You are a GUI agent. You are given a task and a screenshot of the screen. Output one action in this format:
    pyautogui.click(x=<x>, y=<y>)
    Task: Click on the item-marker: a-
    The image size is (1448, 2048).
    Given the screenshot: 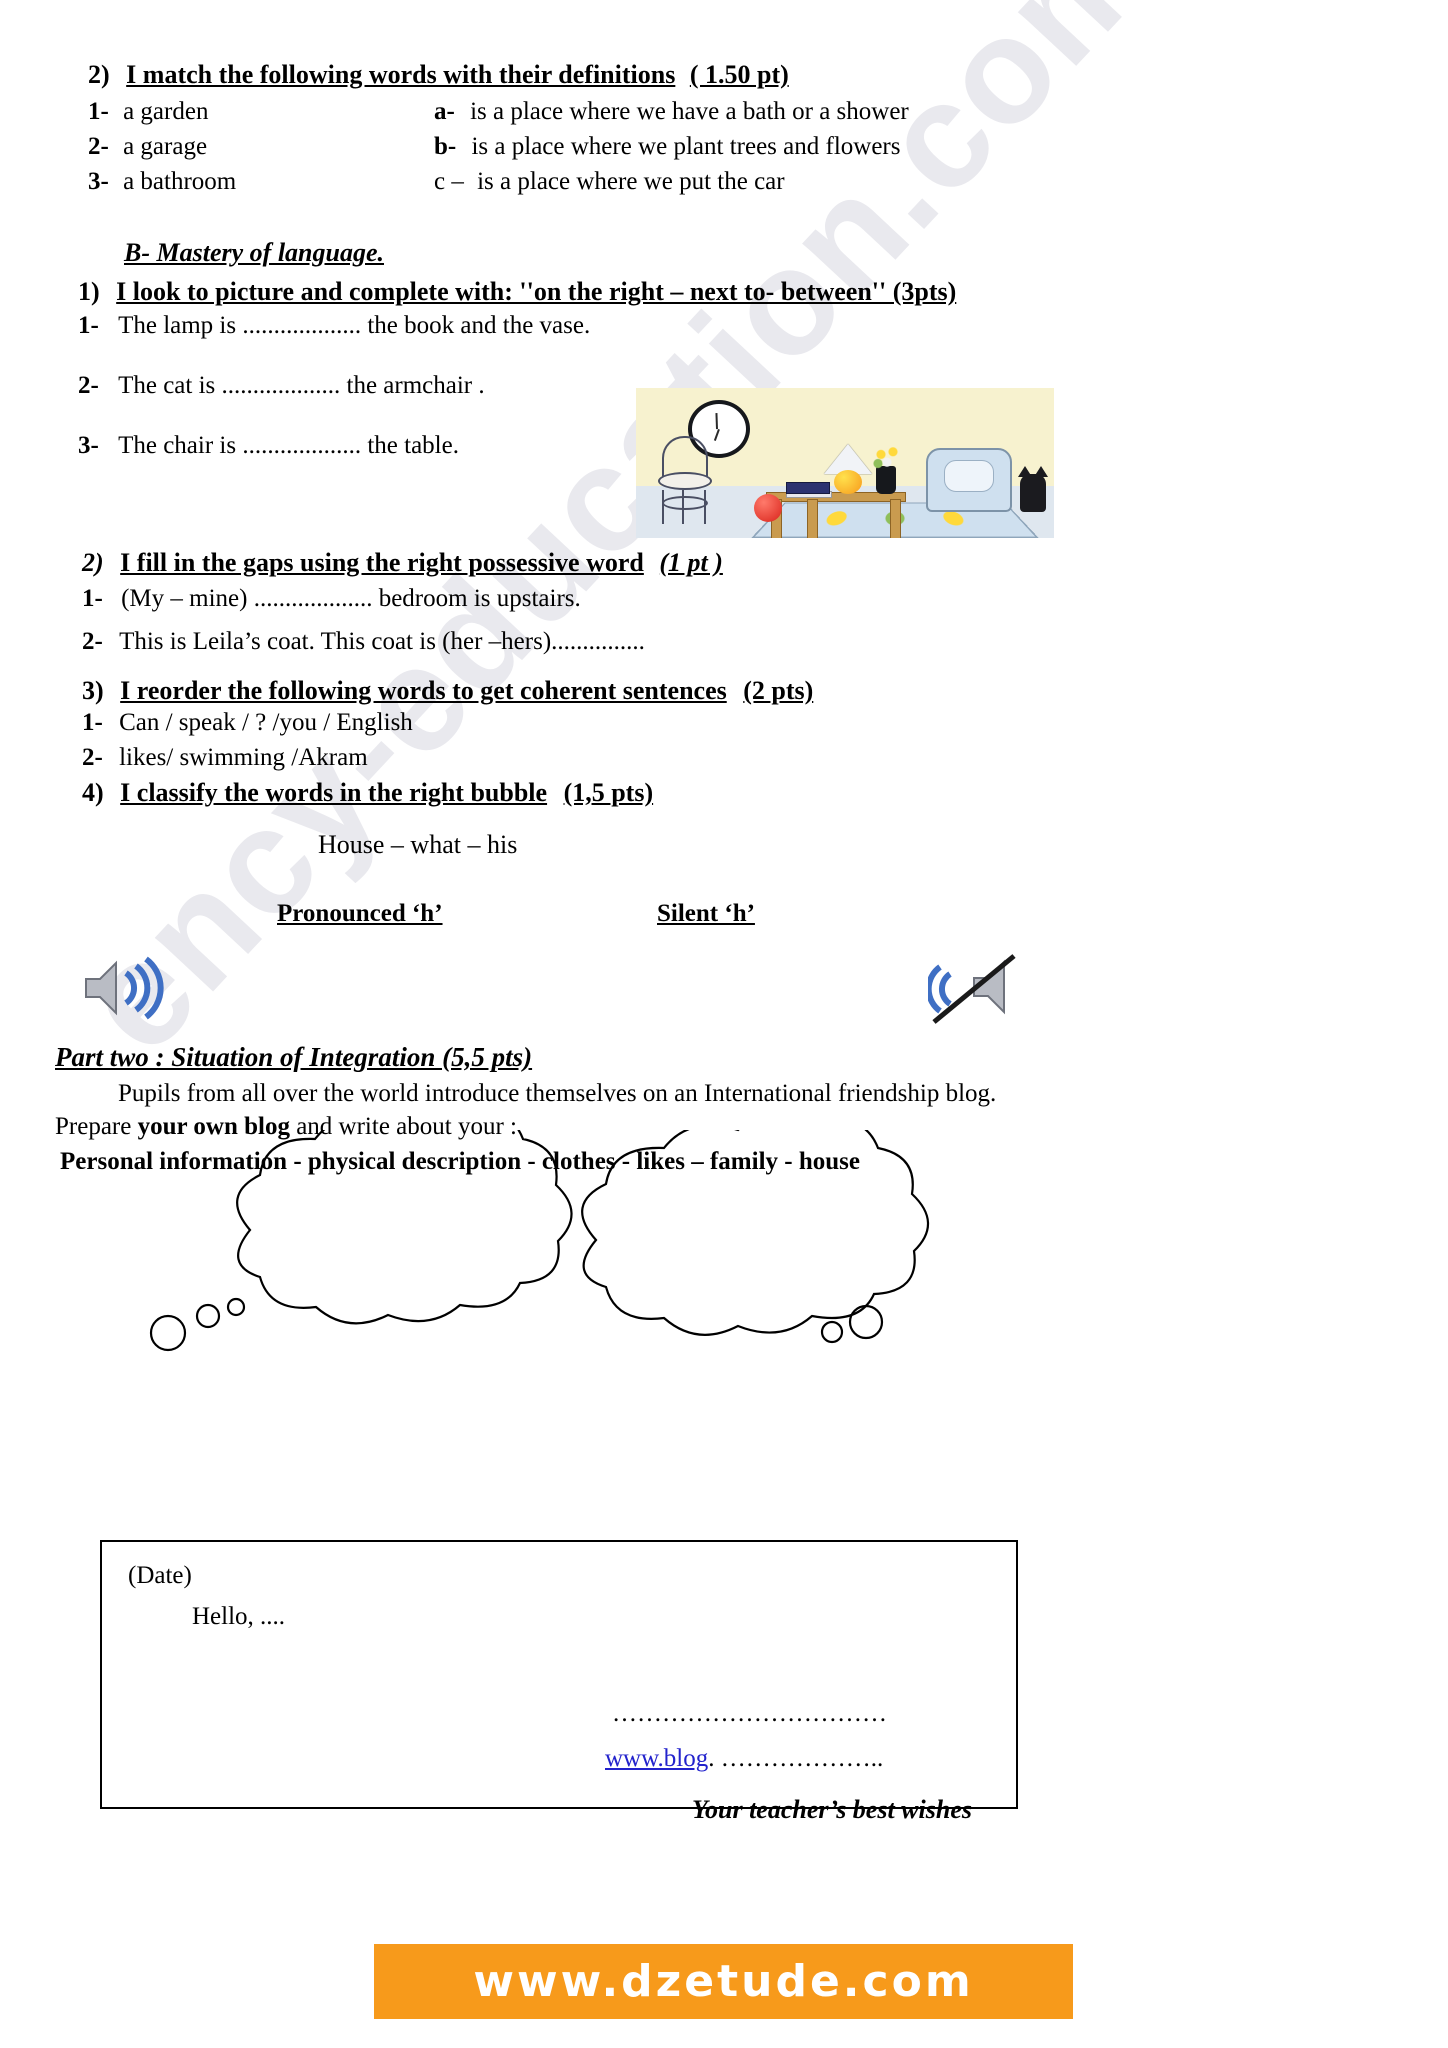 What is the action you would take?
    pyautogui.click(x=444, y=111)
    